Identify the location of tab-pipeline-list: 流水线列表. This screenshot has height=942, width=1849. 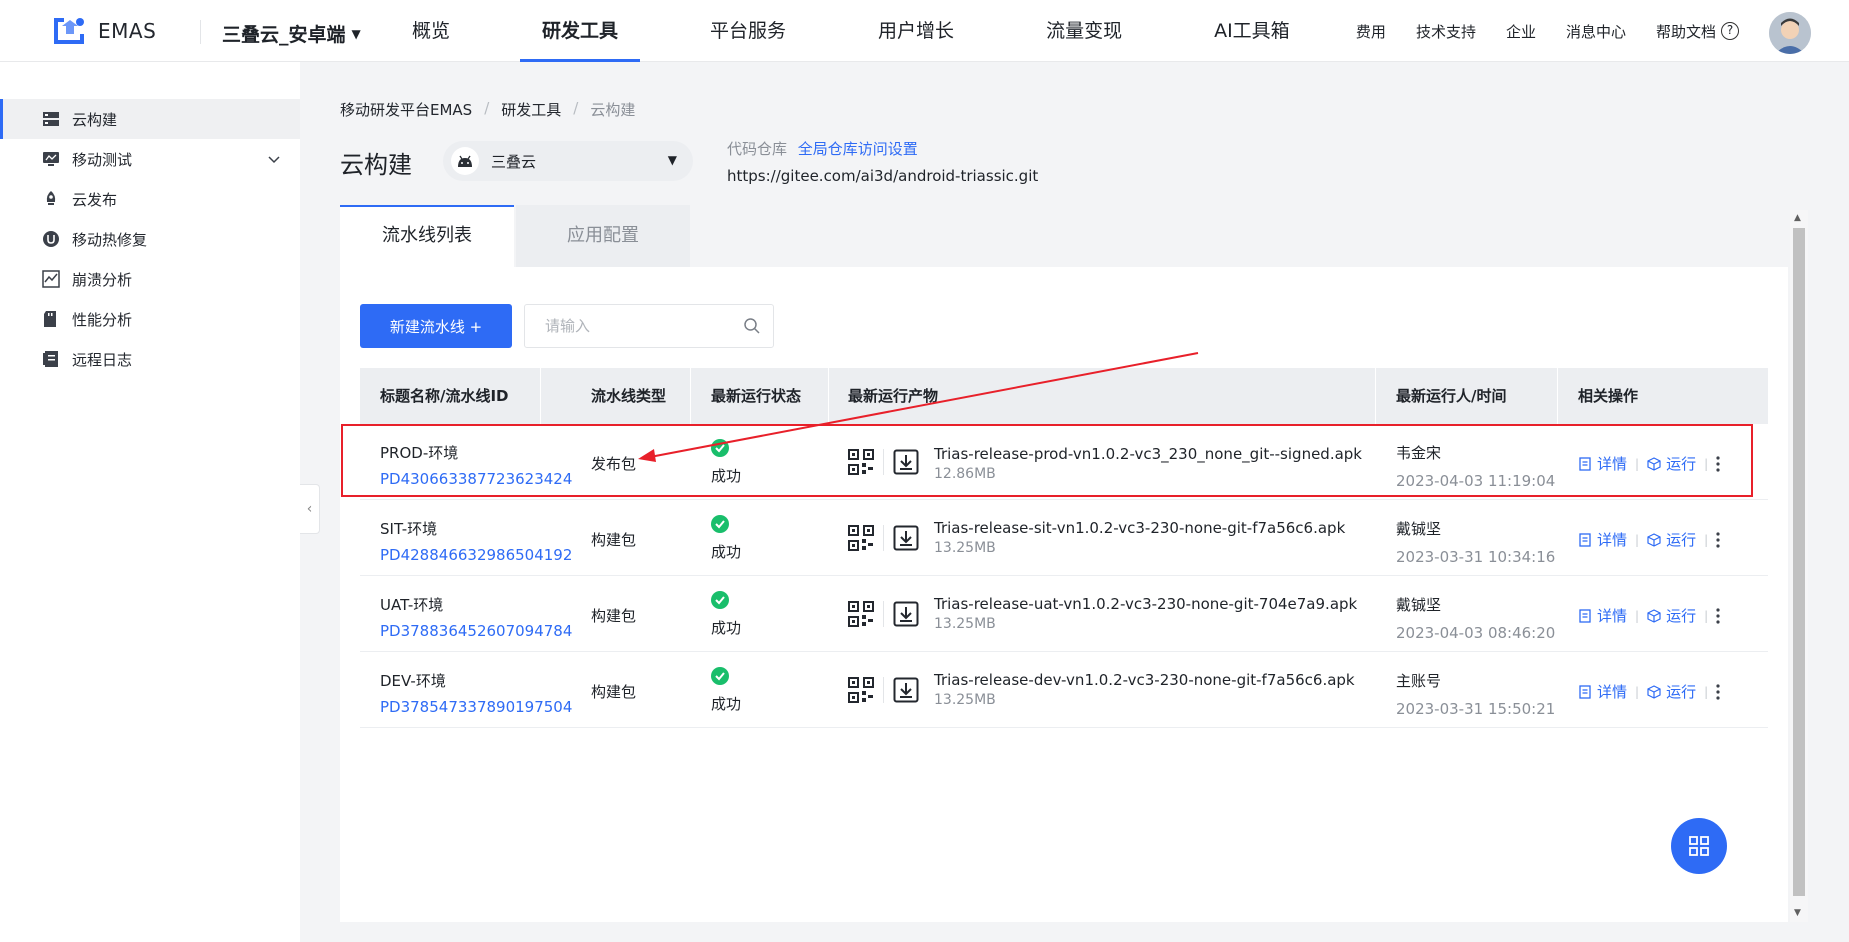
(427, 236).